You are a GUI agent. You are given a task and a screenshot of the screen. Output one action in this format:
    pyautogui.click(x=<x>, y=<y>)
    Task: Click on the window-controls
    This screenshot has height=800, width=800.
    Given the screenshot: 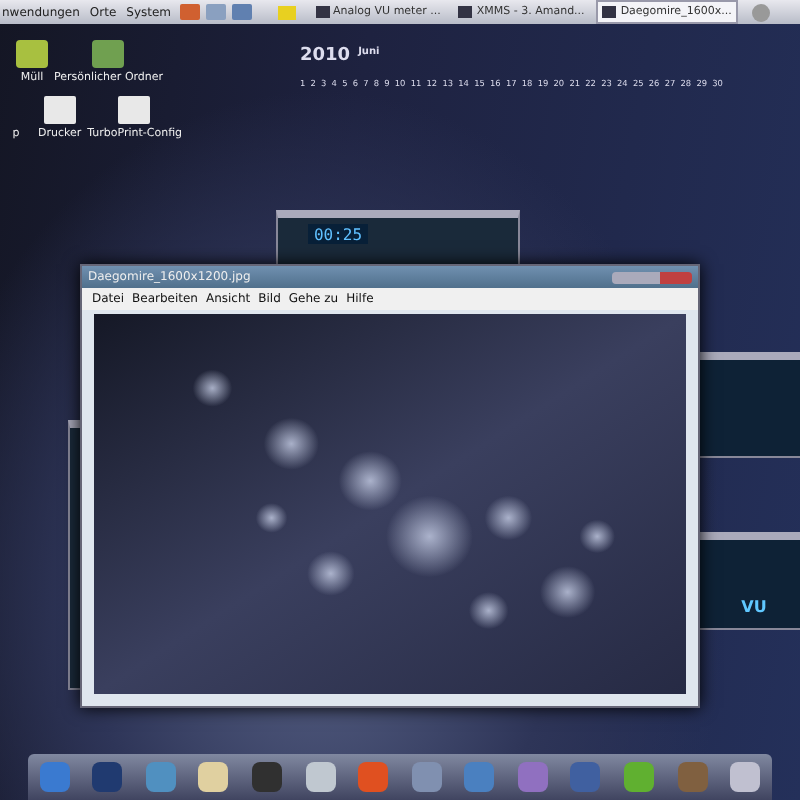 What is the action you would take?
    pyautogui.click(x=652, y=277)
    